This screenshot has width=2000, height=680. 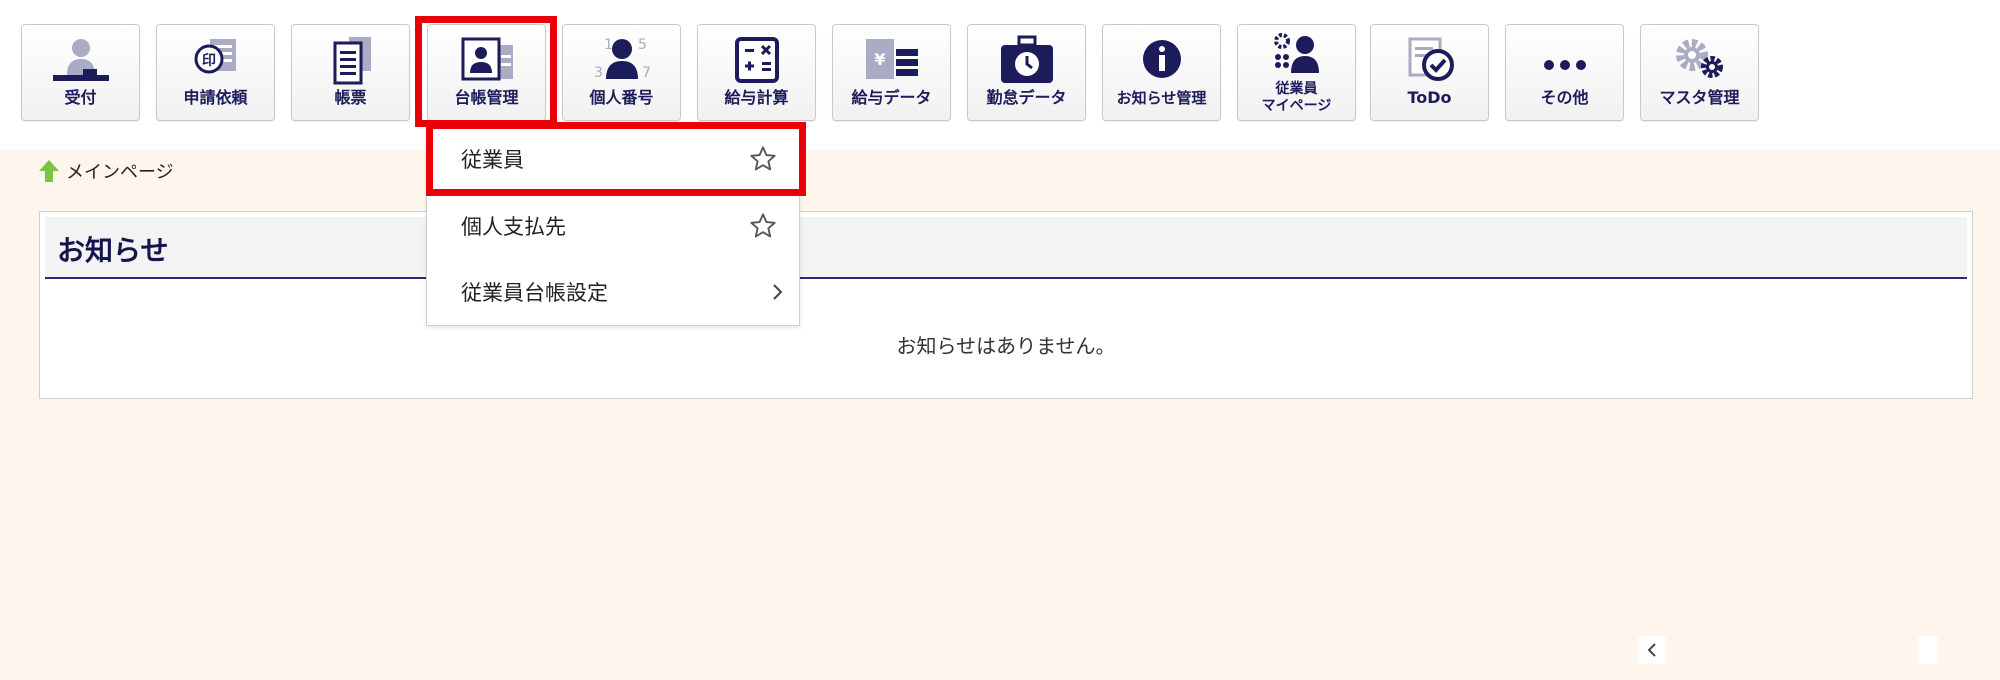 I want to click on breadcrumb-home-link: メインページ, so click(x=120, y=171).